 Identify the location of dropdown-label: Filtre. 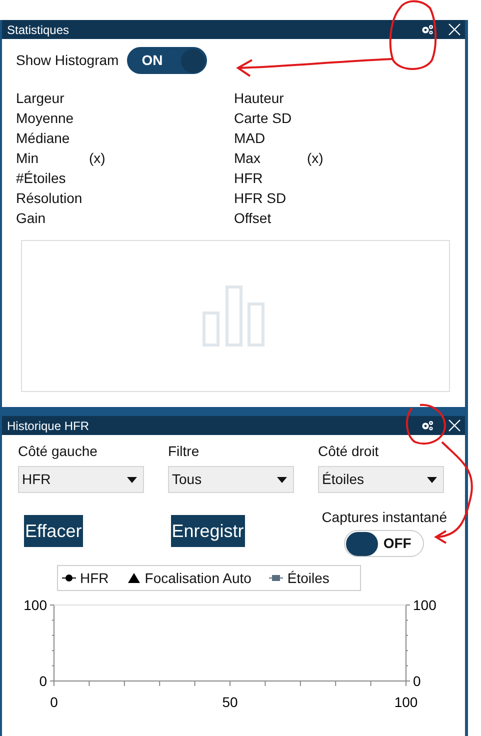
(184, 451).